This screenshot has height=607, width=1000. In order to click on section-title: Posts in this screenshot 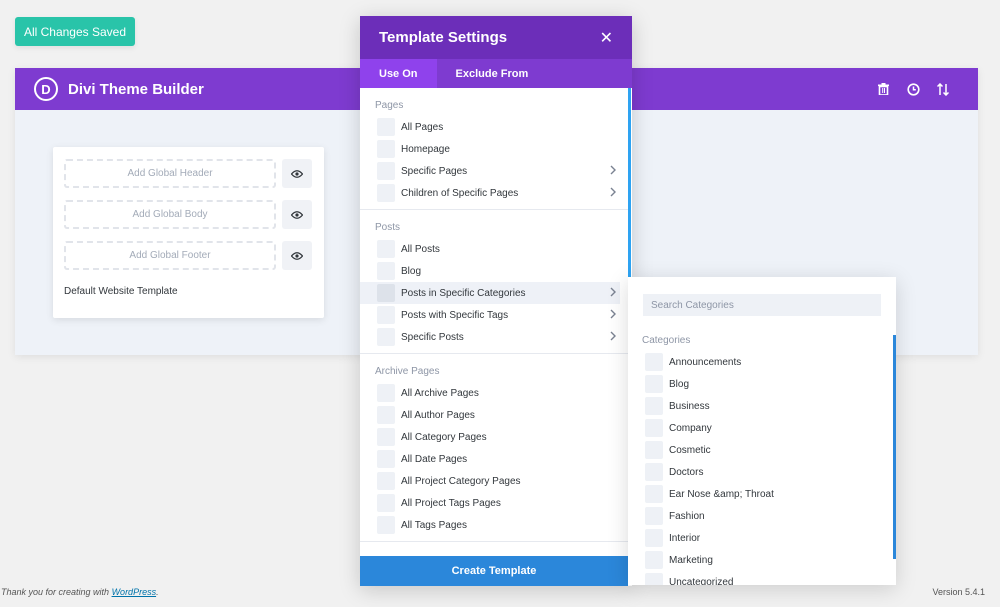, I will do `click(388, 227)`.